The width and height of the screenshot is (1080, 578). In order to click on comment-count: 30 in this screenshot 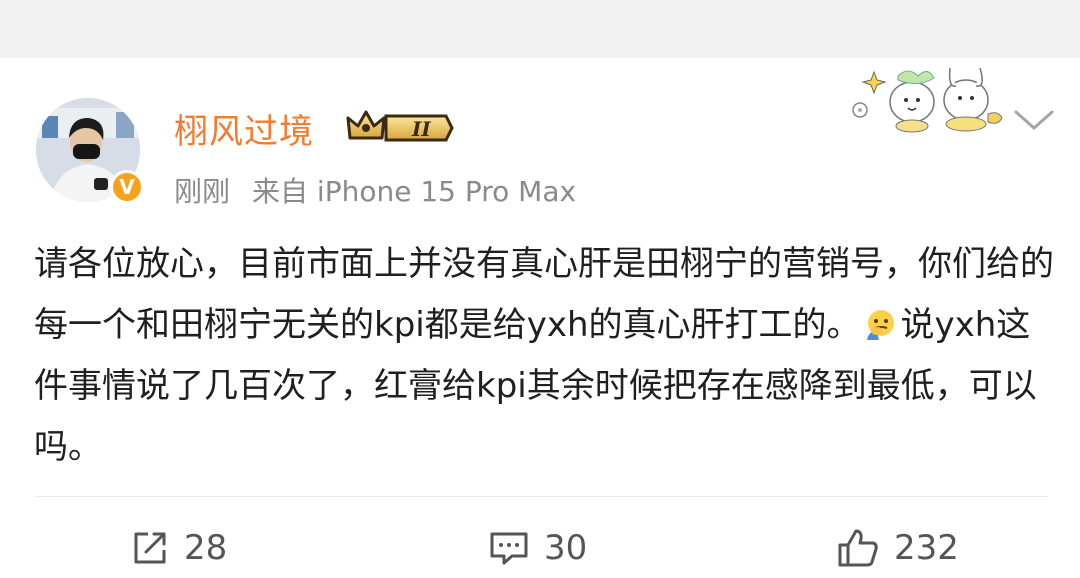, I will do `click(566, 548)`.